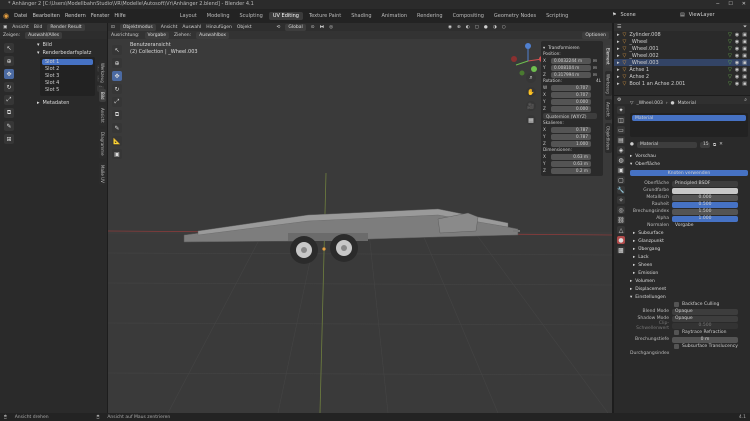  I want to click on bsdf-subsection: ▸ Lack, so click(689, 257).